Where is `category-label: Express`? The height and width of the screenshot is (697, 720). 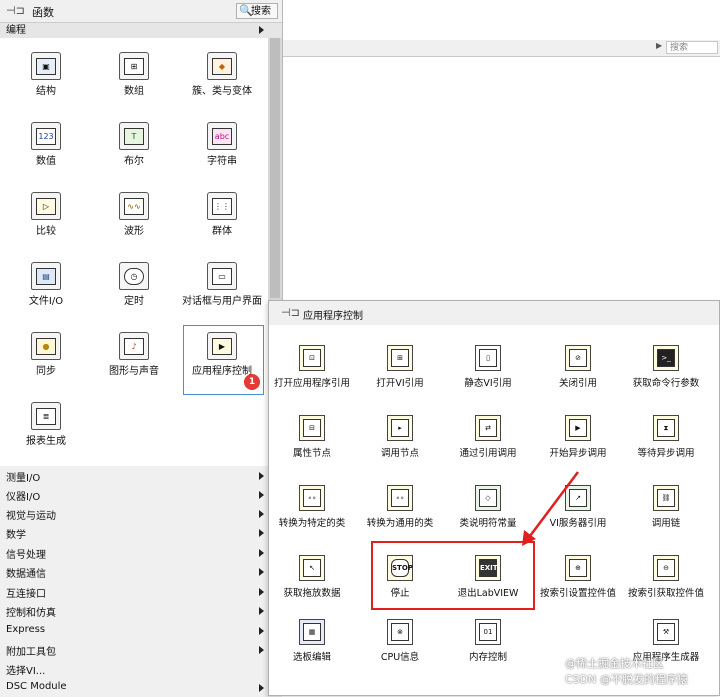 category-label: Express is located at coordinates (26, 629).